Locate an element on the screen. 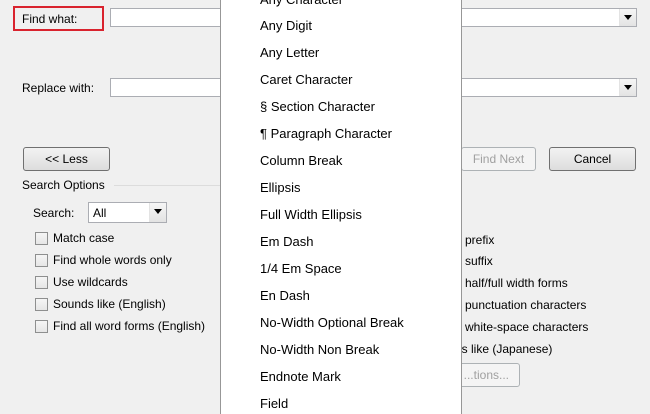  replace-dropdown-arrow-icon is located at coordinates (627, 87).